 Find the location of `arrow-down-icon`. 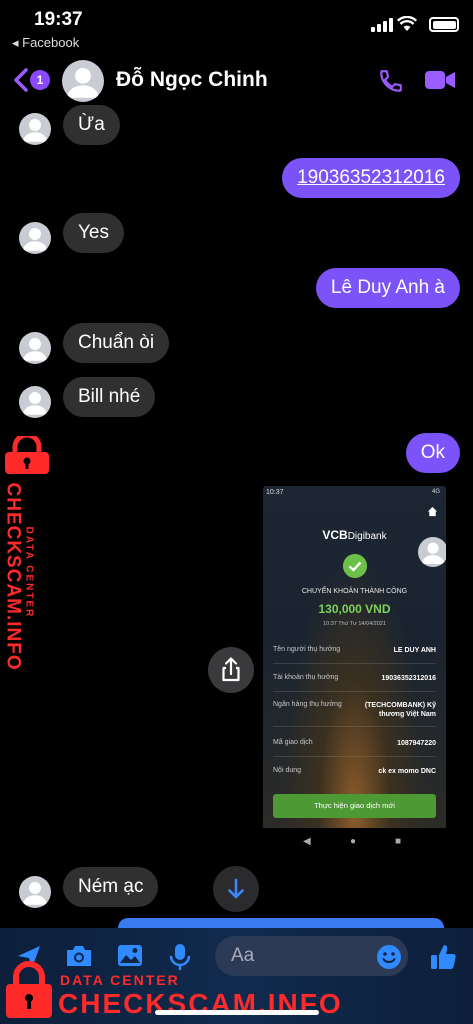

arrow-down-icon is located at coordinates (236, 888).